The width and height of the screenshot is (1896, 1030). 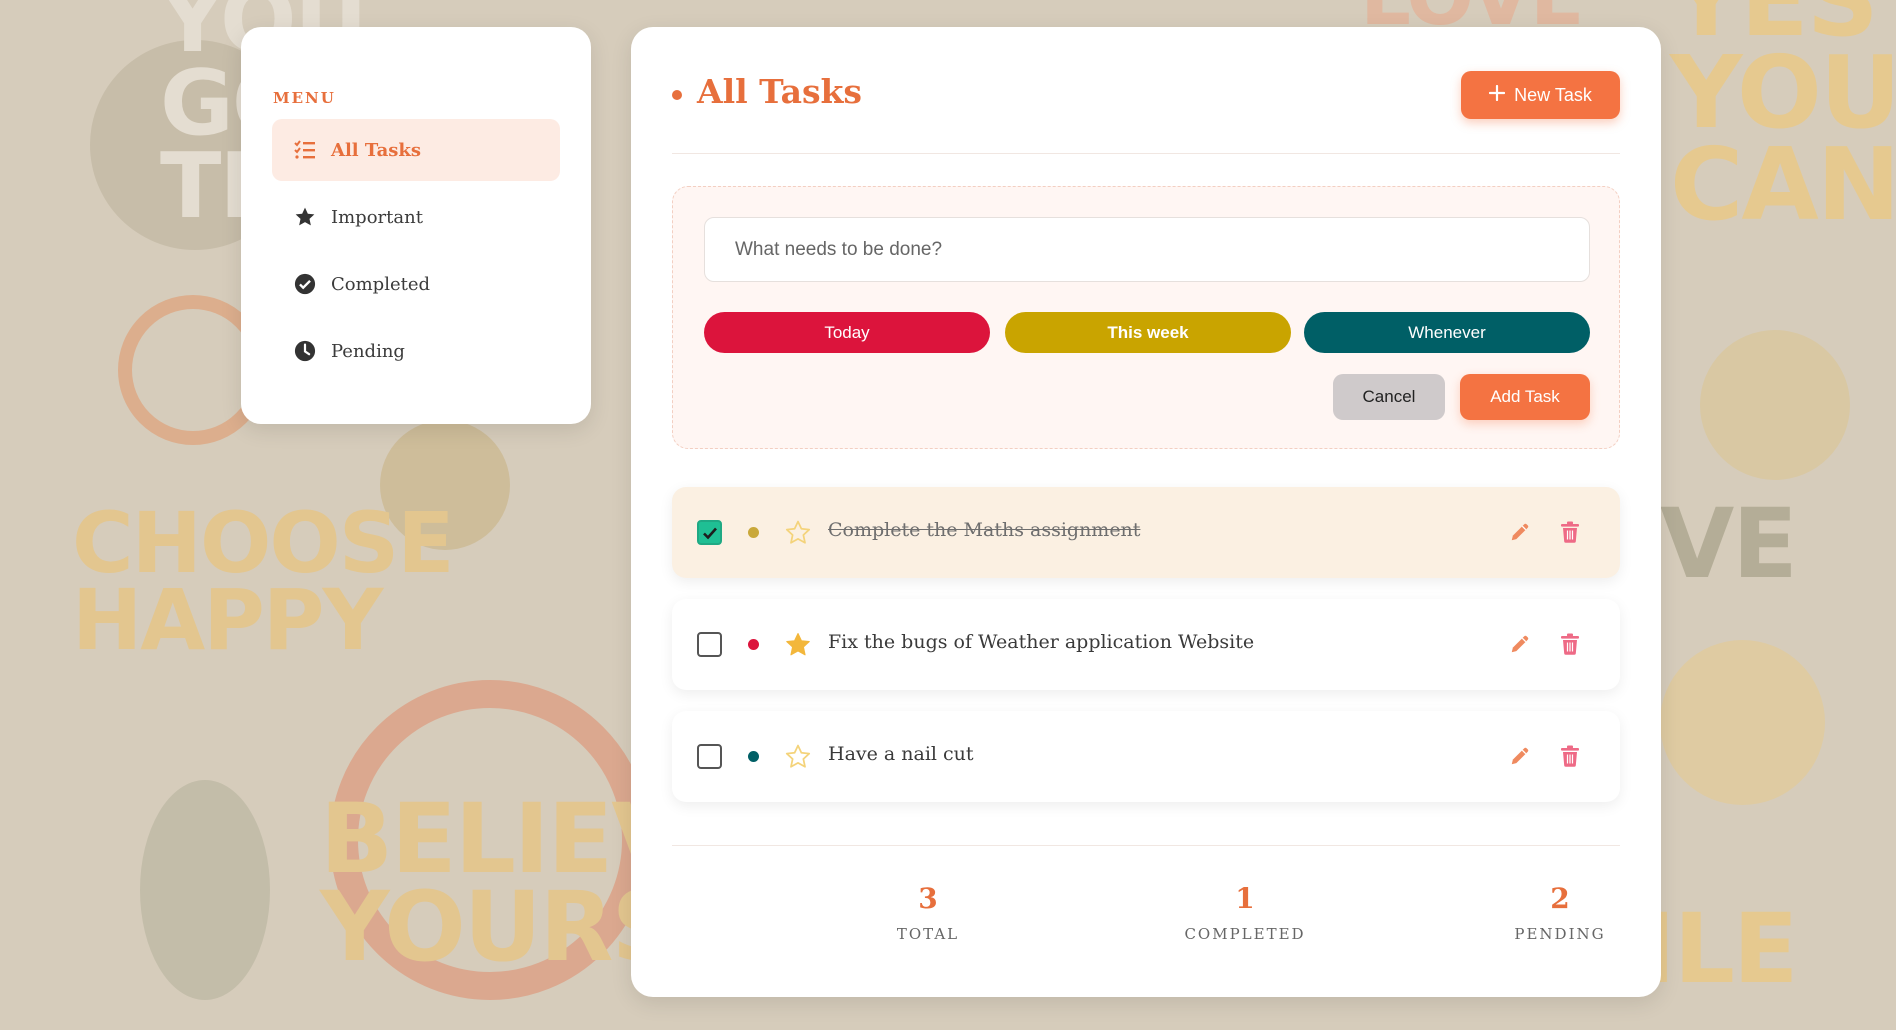 What do you see at coordinates (1447, 332) in the screenshot?
I see `priority-whenever-button: Whenever` at bounding box center [1447, 332].